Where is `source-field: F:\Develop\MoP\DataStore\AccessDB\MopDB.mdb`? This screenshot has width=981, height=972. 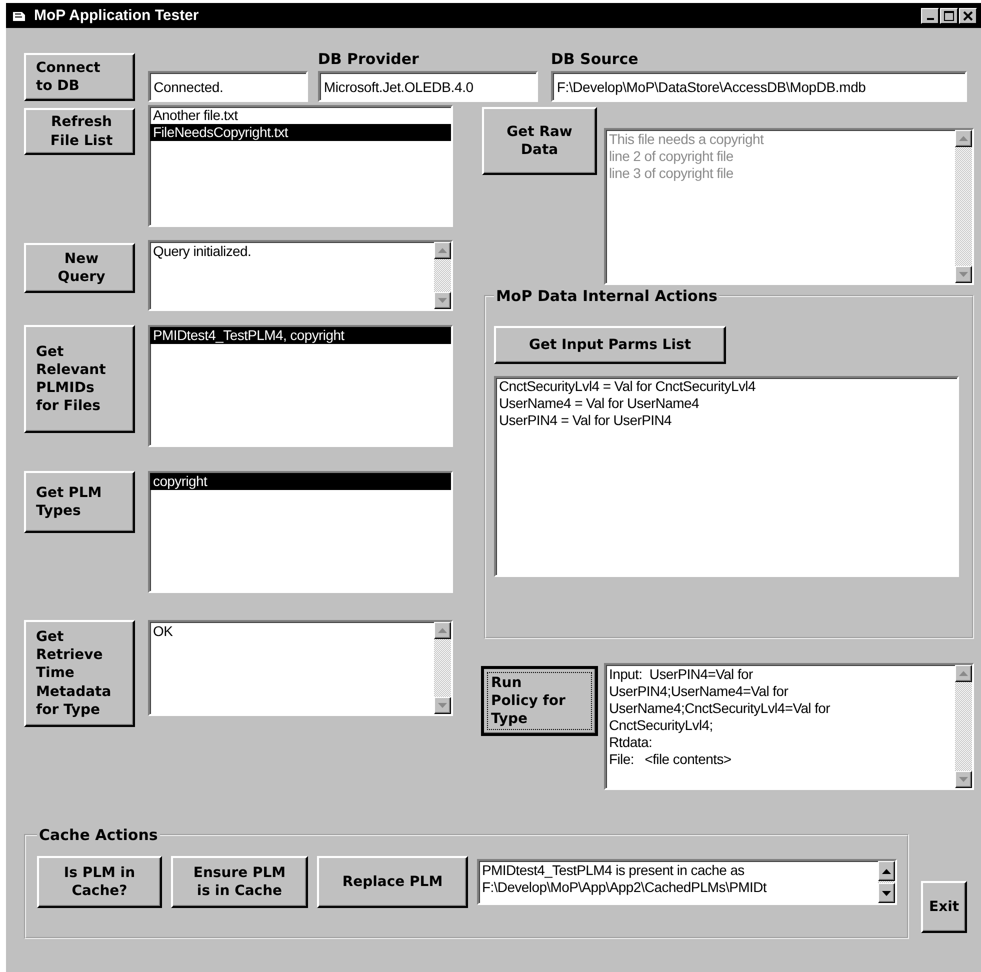
source-field: F:\Develop\MoP\DataStore\AccessDB\MopDB.mdb is located at coordinates (758, 86).